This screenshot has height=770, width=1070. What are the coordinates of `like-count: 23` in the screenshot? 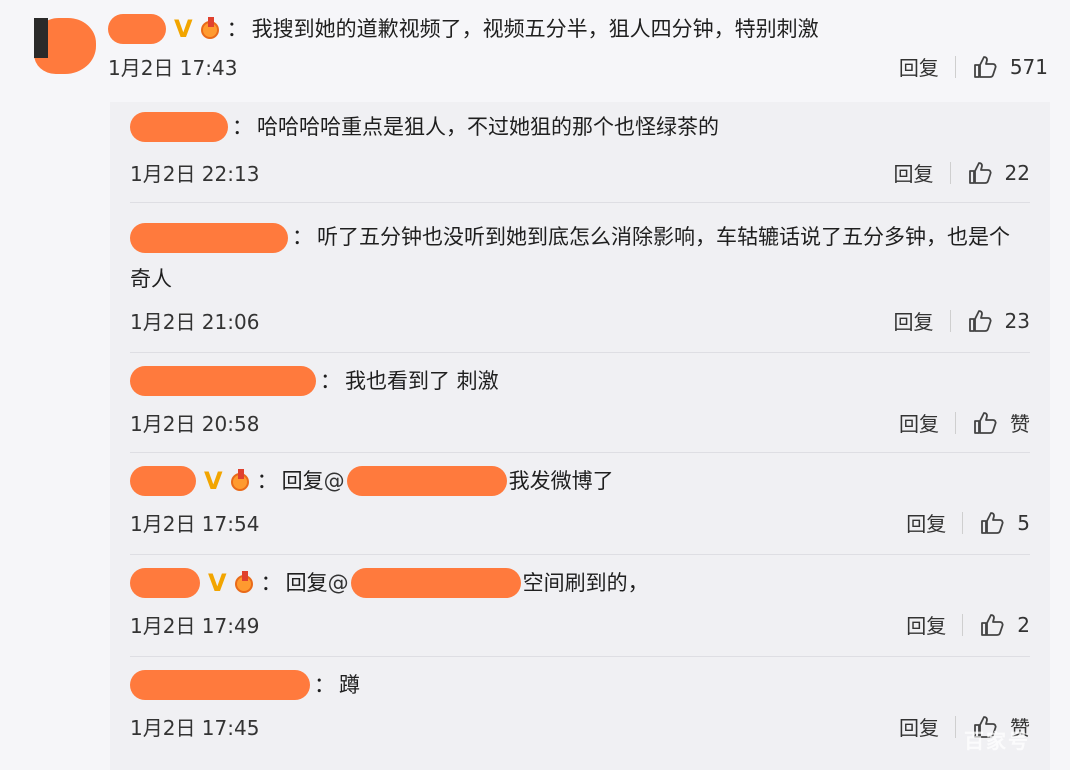 It's located at (1017, 321).